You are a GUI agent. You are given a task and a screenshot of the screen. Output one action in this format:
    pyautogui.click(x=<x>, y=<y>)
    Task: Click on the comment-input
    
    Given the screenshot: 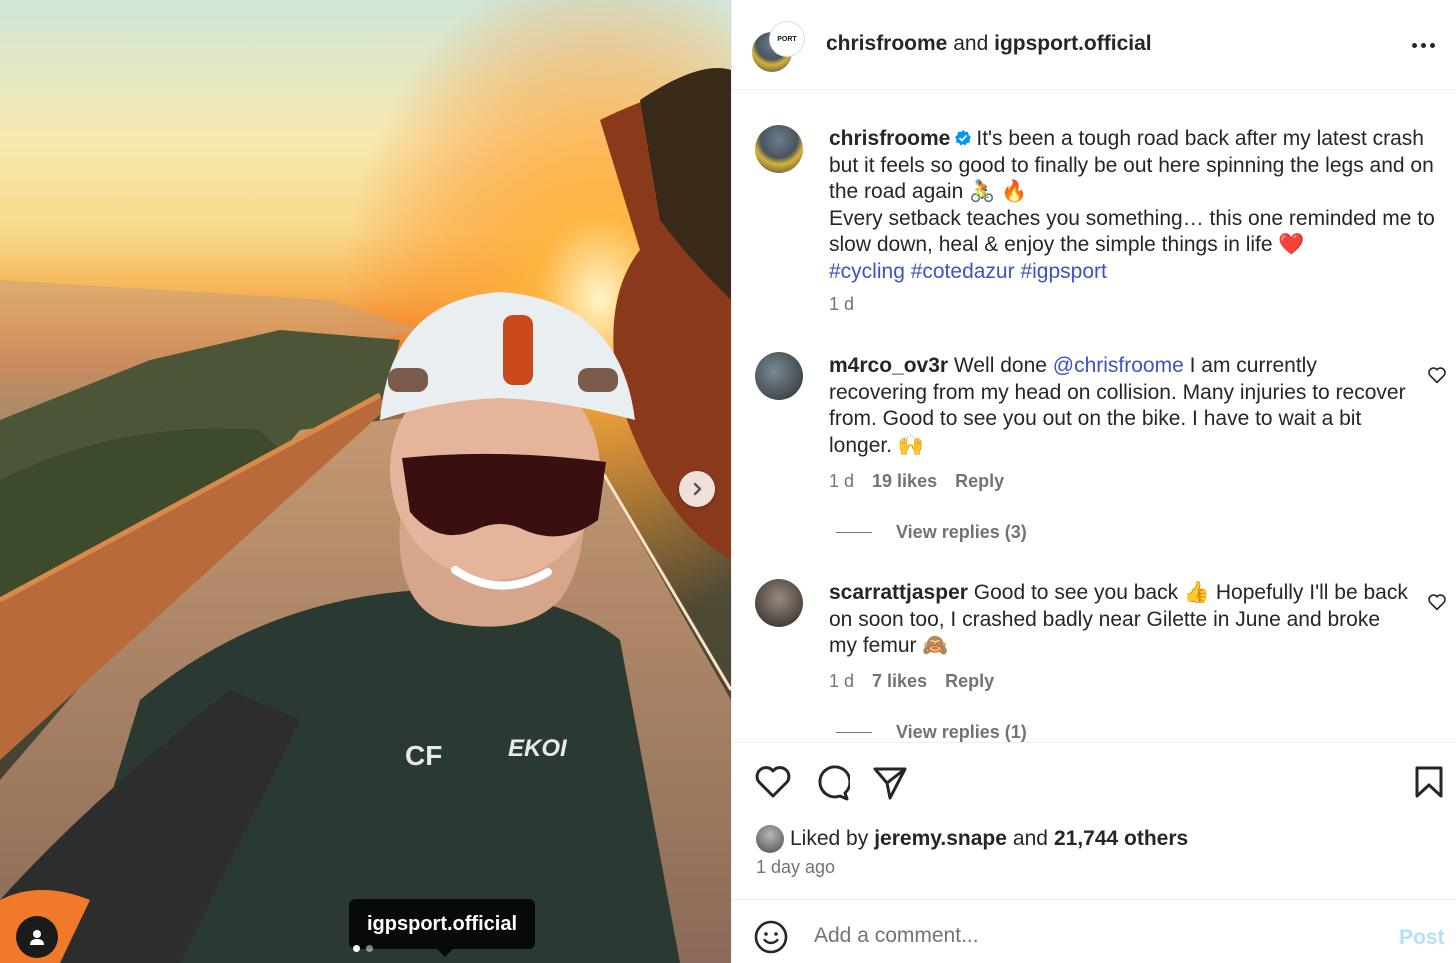 What is the action you would take?
    pyautogui.click(x=1094, y=936)
    